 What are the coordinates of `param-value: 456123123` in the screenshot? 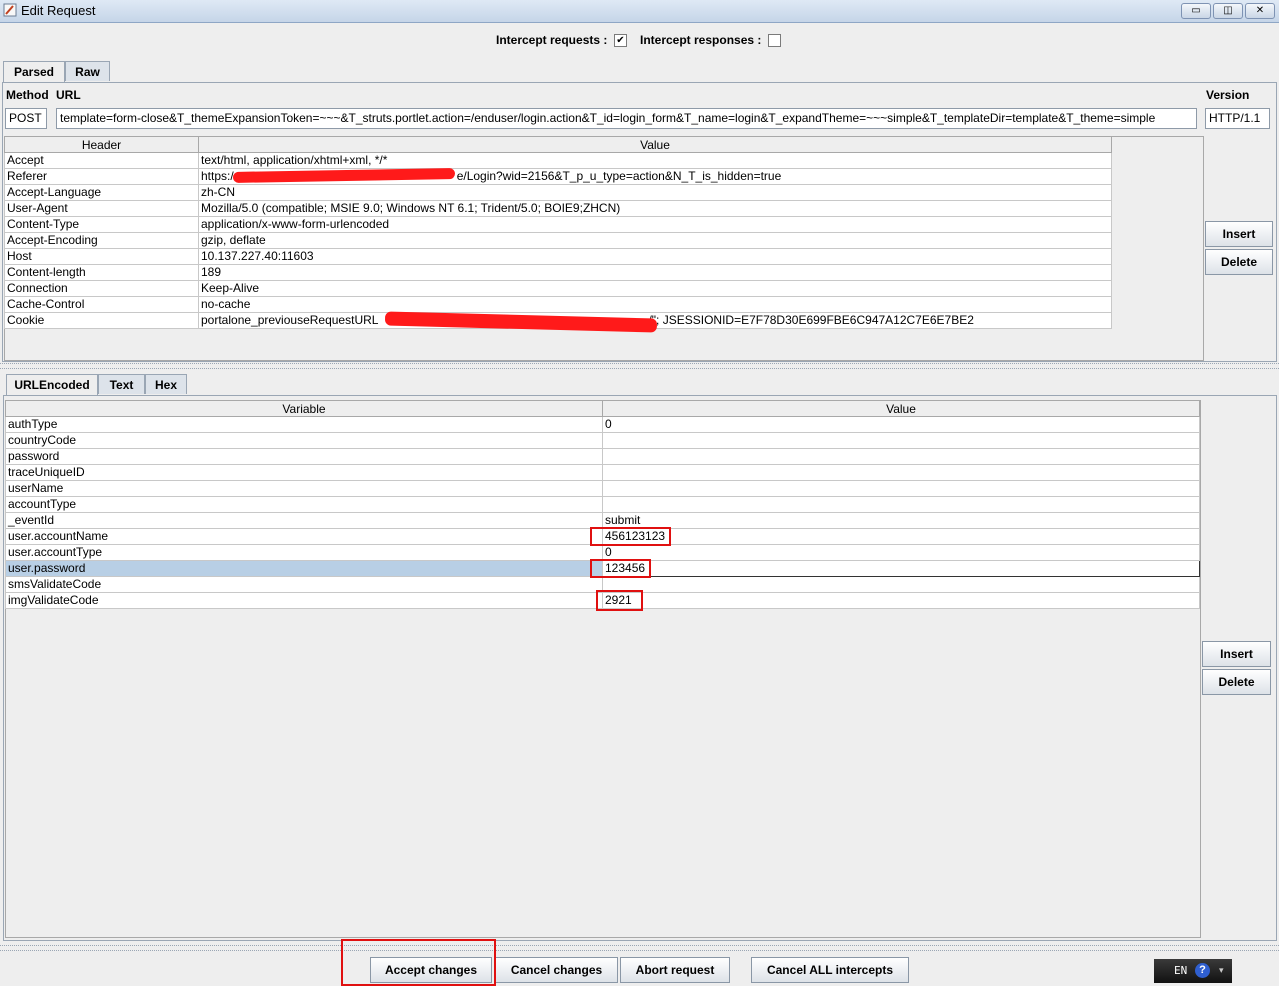 It's located at (901, 536).